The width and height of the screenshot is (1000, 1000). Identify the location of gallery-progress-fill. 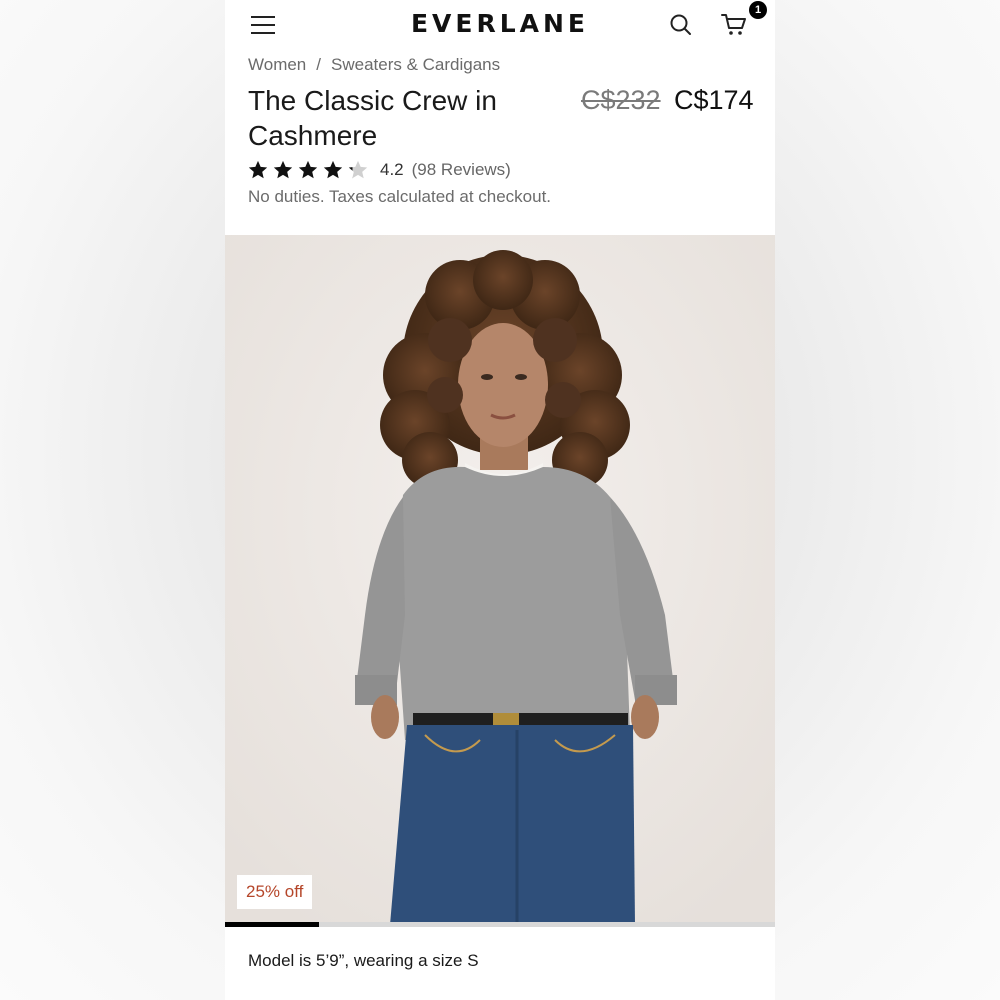
(272, 924).